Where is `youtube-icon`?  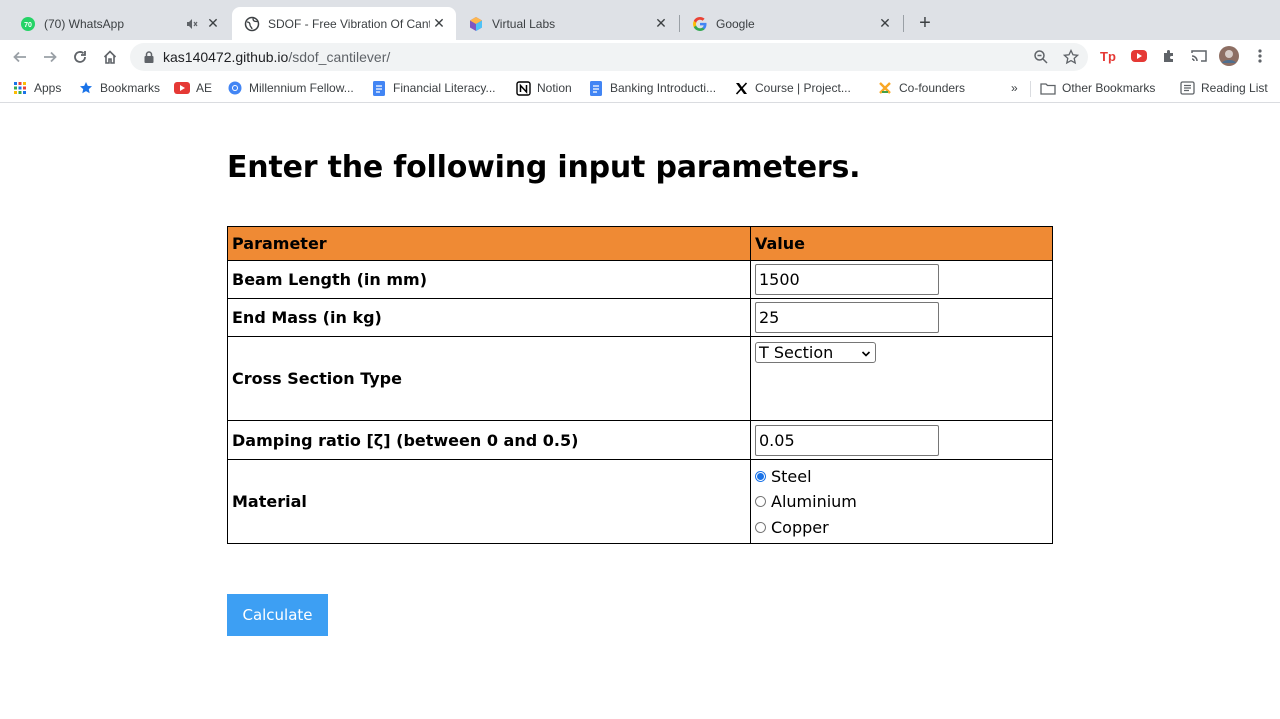
youtube-icon is located at coordinates (182, 88).